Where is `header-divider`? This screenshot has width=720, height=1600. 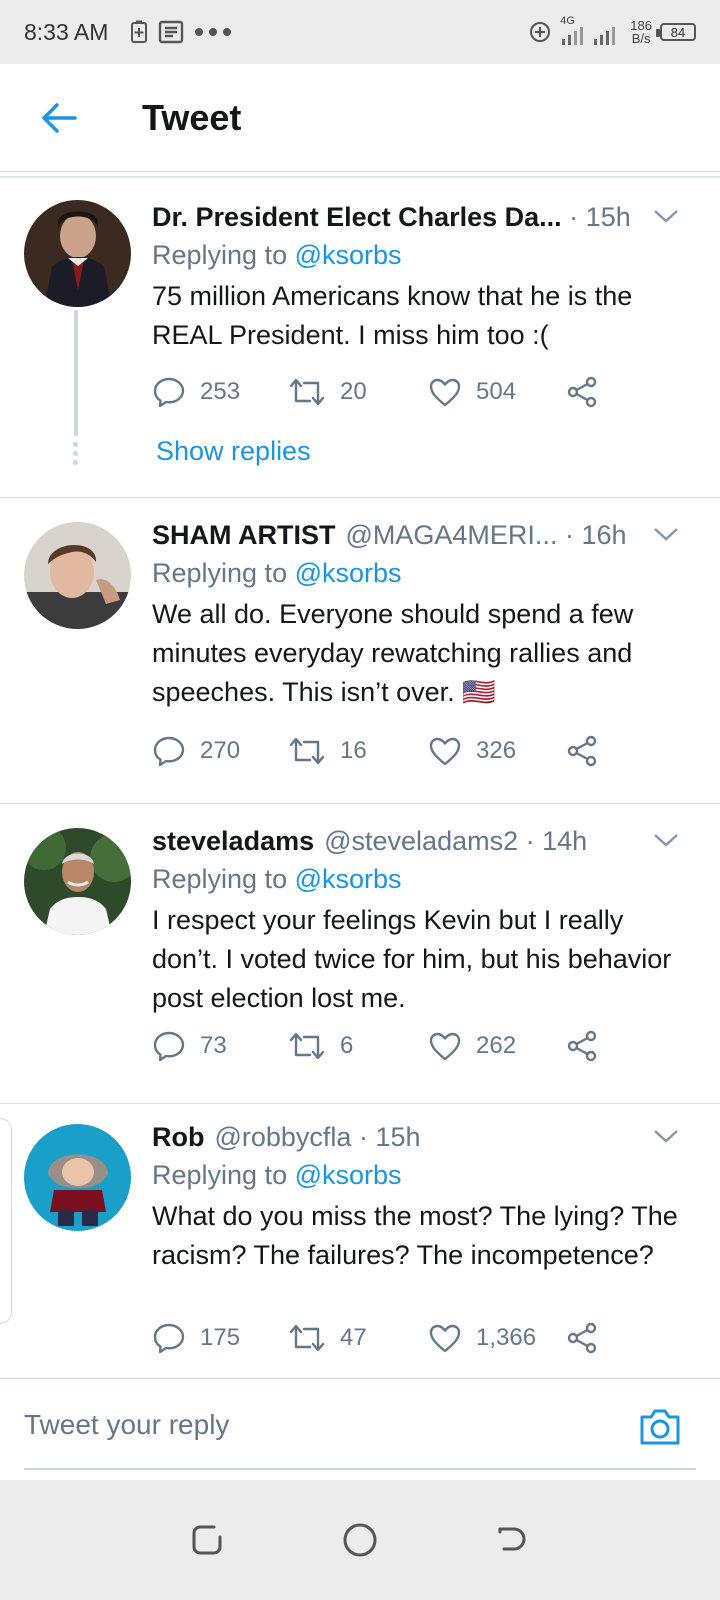
header-divider is located at coordinates (360, 177).